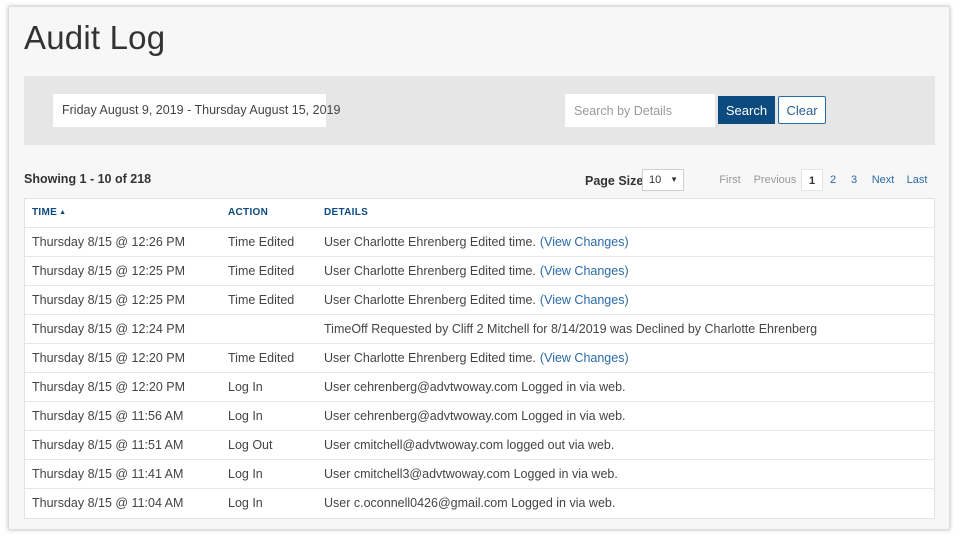 This screenshot has height=540, width=960. What do you see at coordinates (833, 180) in the screenshot?
I see `pagination-page-2: 2` at bounding box center [833, 180].